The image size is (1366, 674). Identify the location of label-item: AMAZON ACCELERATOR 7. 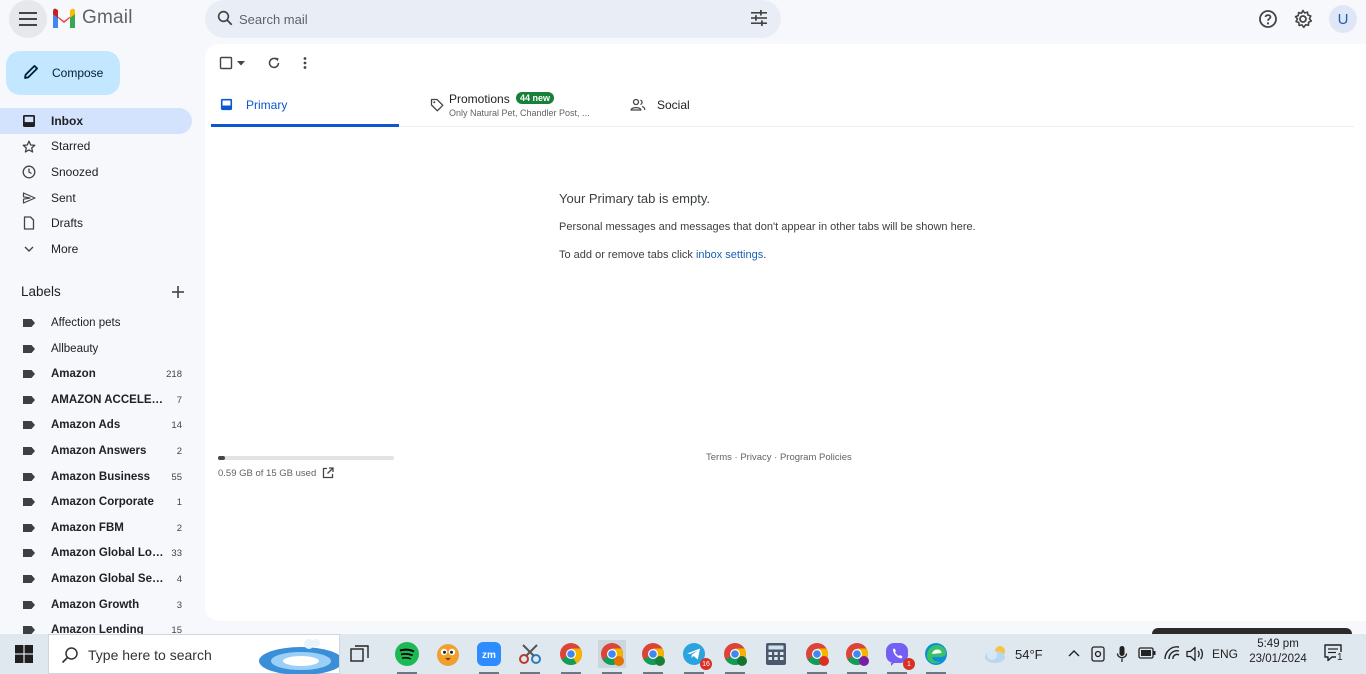
(102, 400).